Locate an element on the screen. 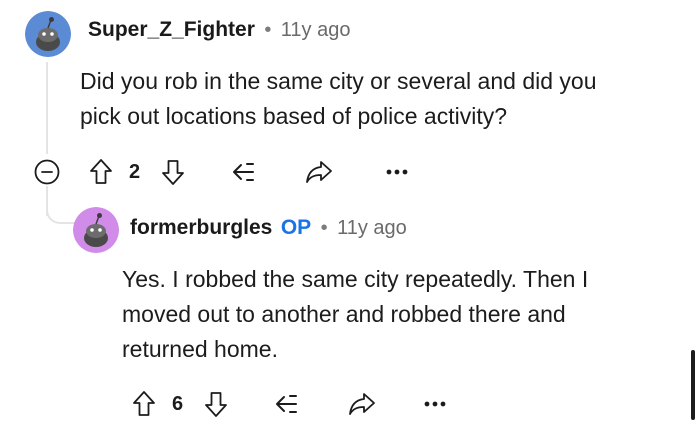 The image size is (700, 429). collapse-thread-button is located at coordinates (47, 172).